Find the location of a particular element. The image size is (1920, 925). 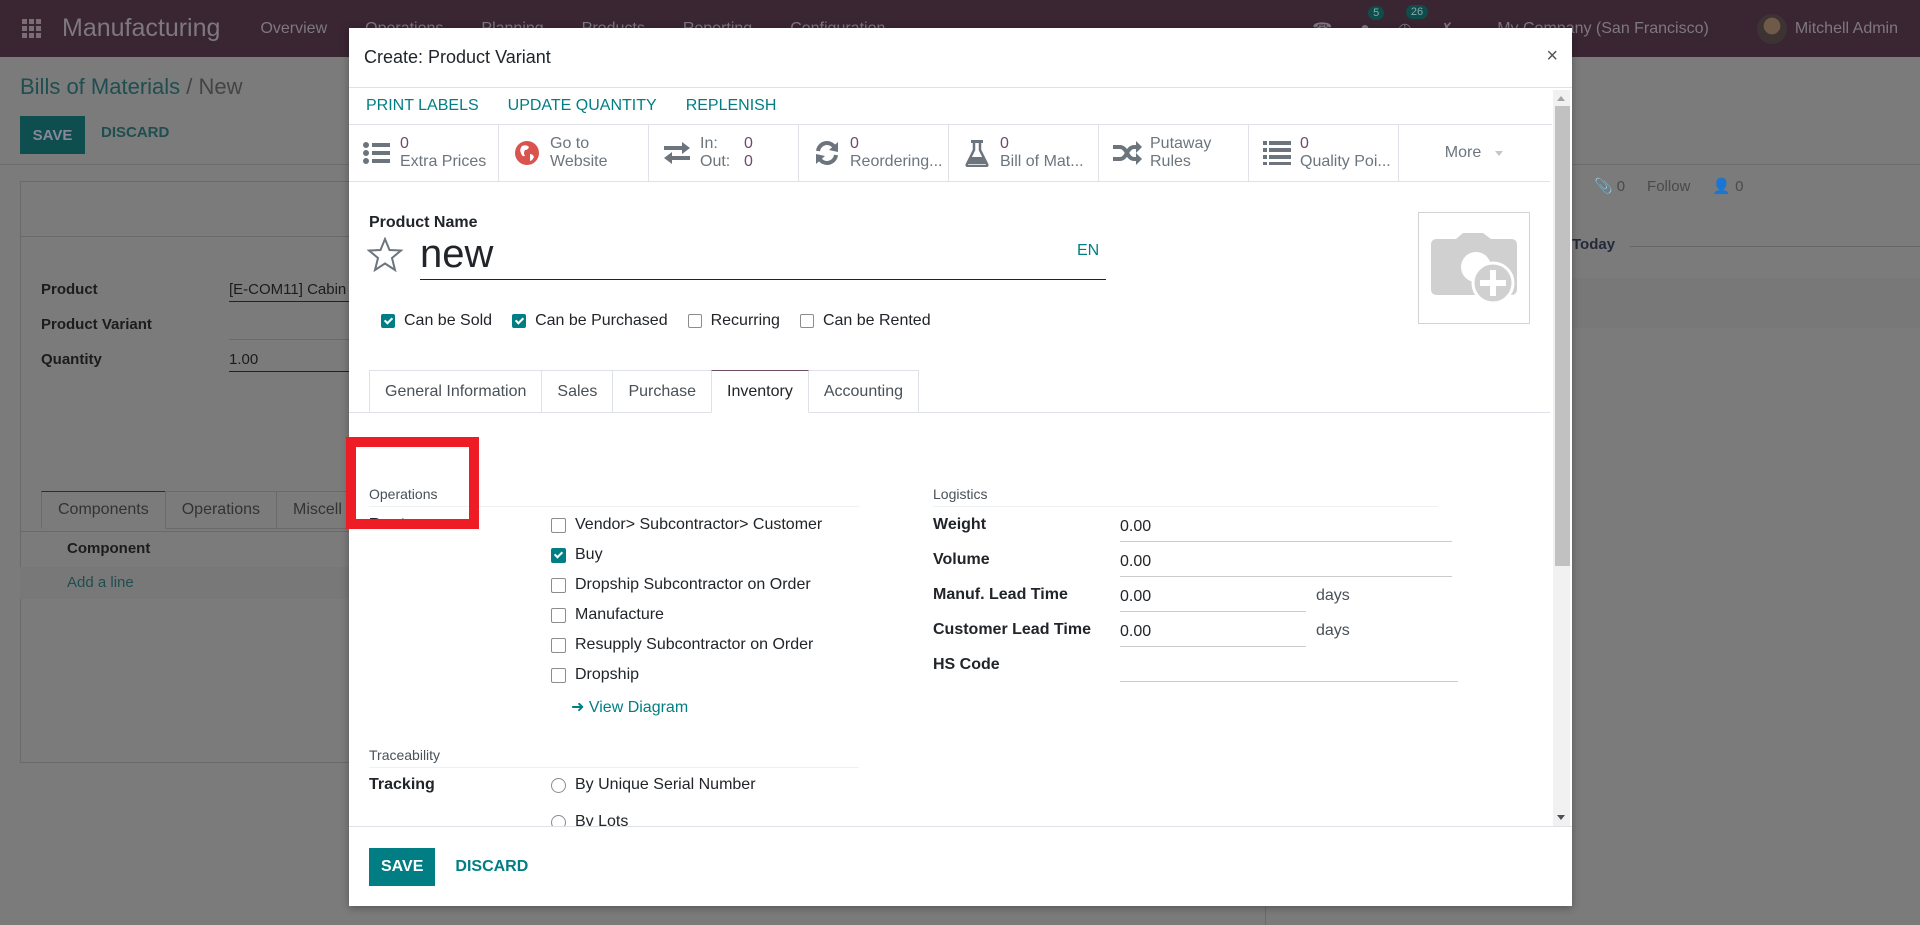

chatter-date-line is located at coordinates (1775, 246).